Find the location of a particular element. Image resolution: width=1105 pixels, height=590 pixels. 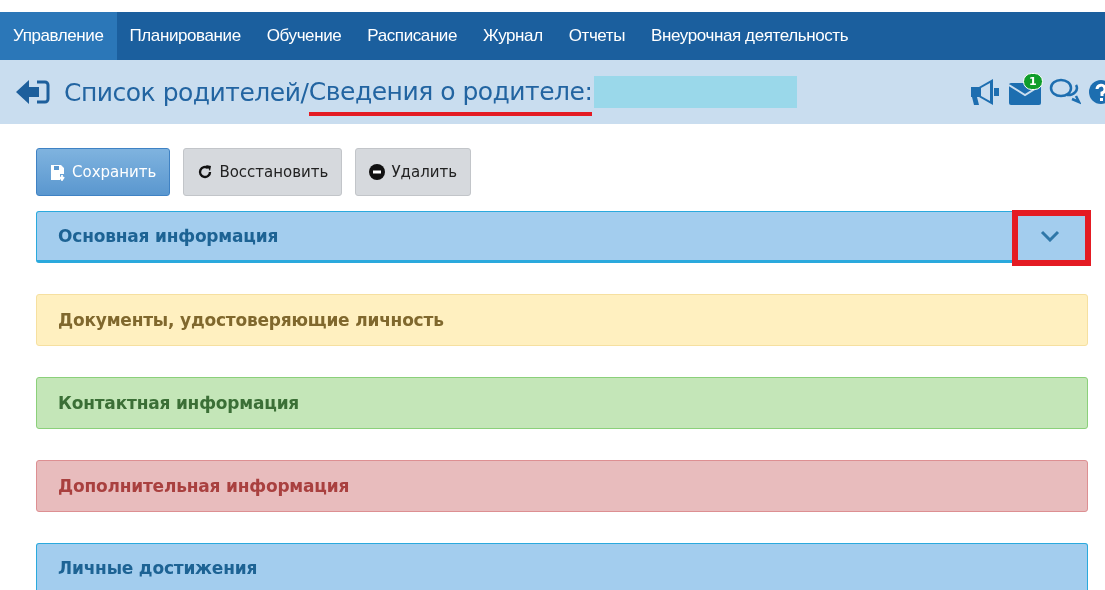

back-icon is located at coordinates (33, 92).